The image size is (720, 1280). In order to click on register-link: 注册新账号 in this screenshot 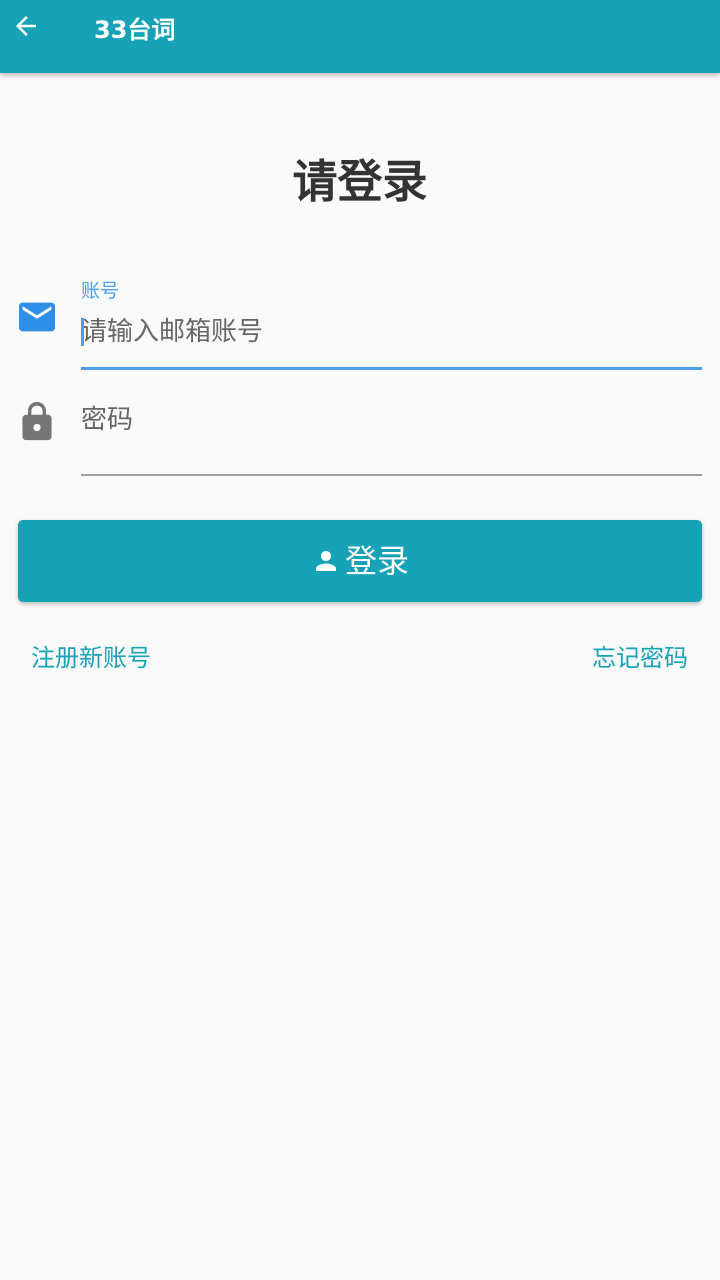, I will do `click(91, 658)`.